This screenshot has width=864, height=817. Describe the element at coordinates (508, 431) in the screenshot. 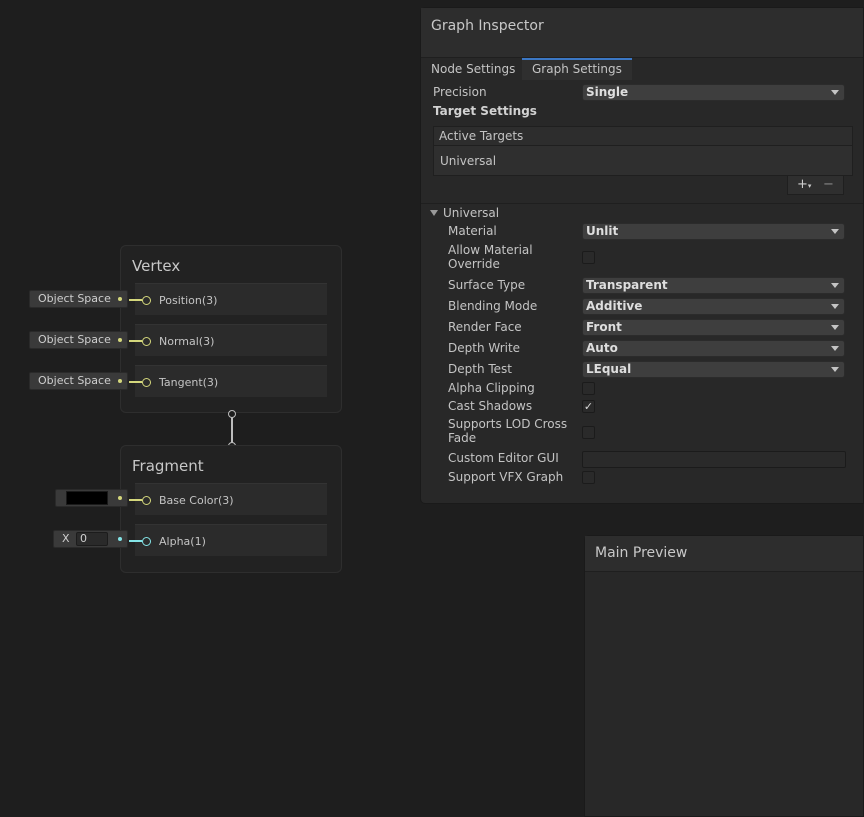

I see `lod-crossfade-label: Supports LOD Cross Fade` at that location.